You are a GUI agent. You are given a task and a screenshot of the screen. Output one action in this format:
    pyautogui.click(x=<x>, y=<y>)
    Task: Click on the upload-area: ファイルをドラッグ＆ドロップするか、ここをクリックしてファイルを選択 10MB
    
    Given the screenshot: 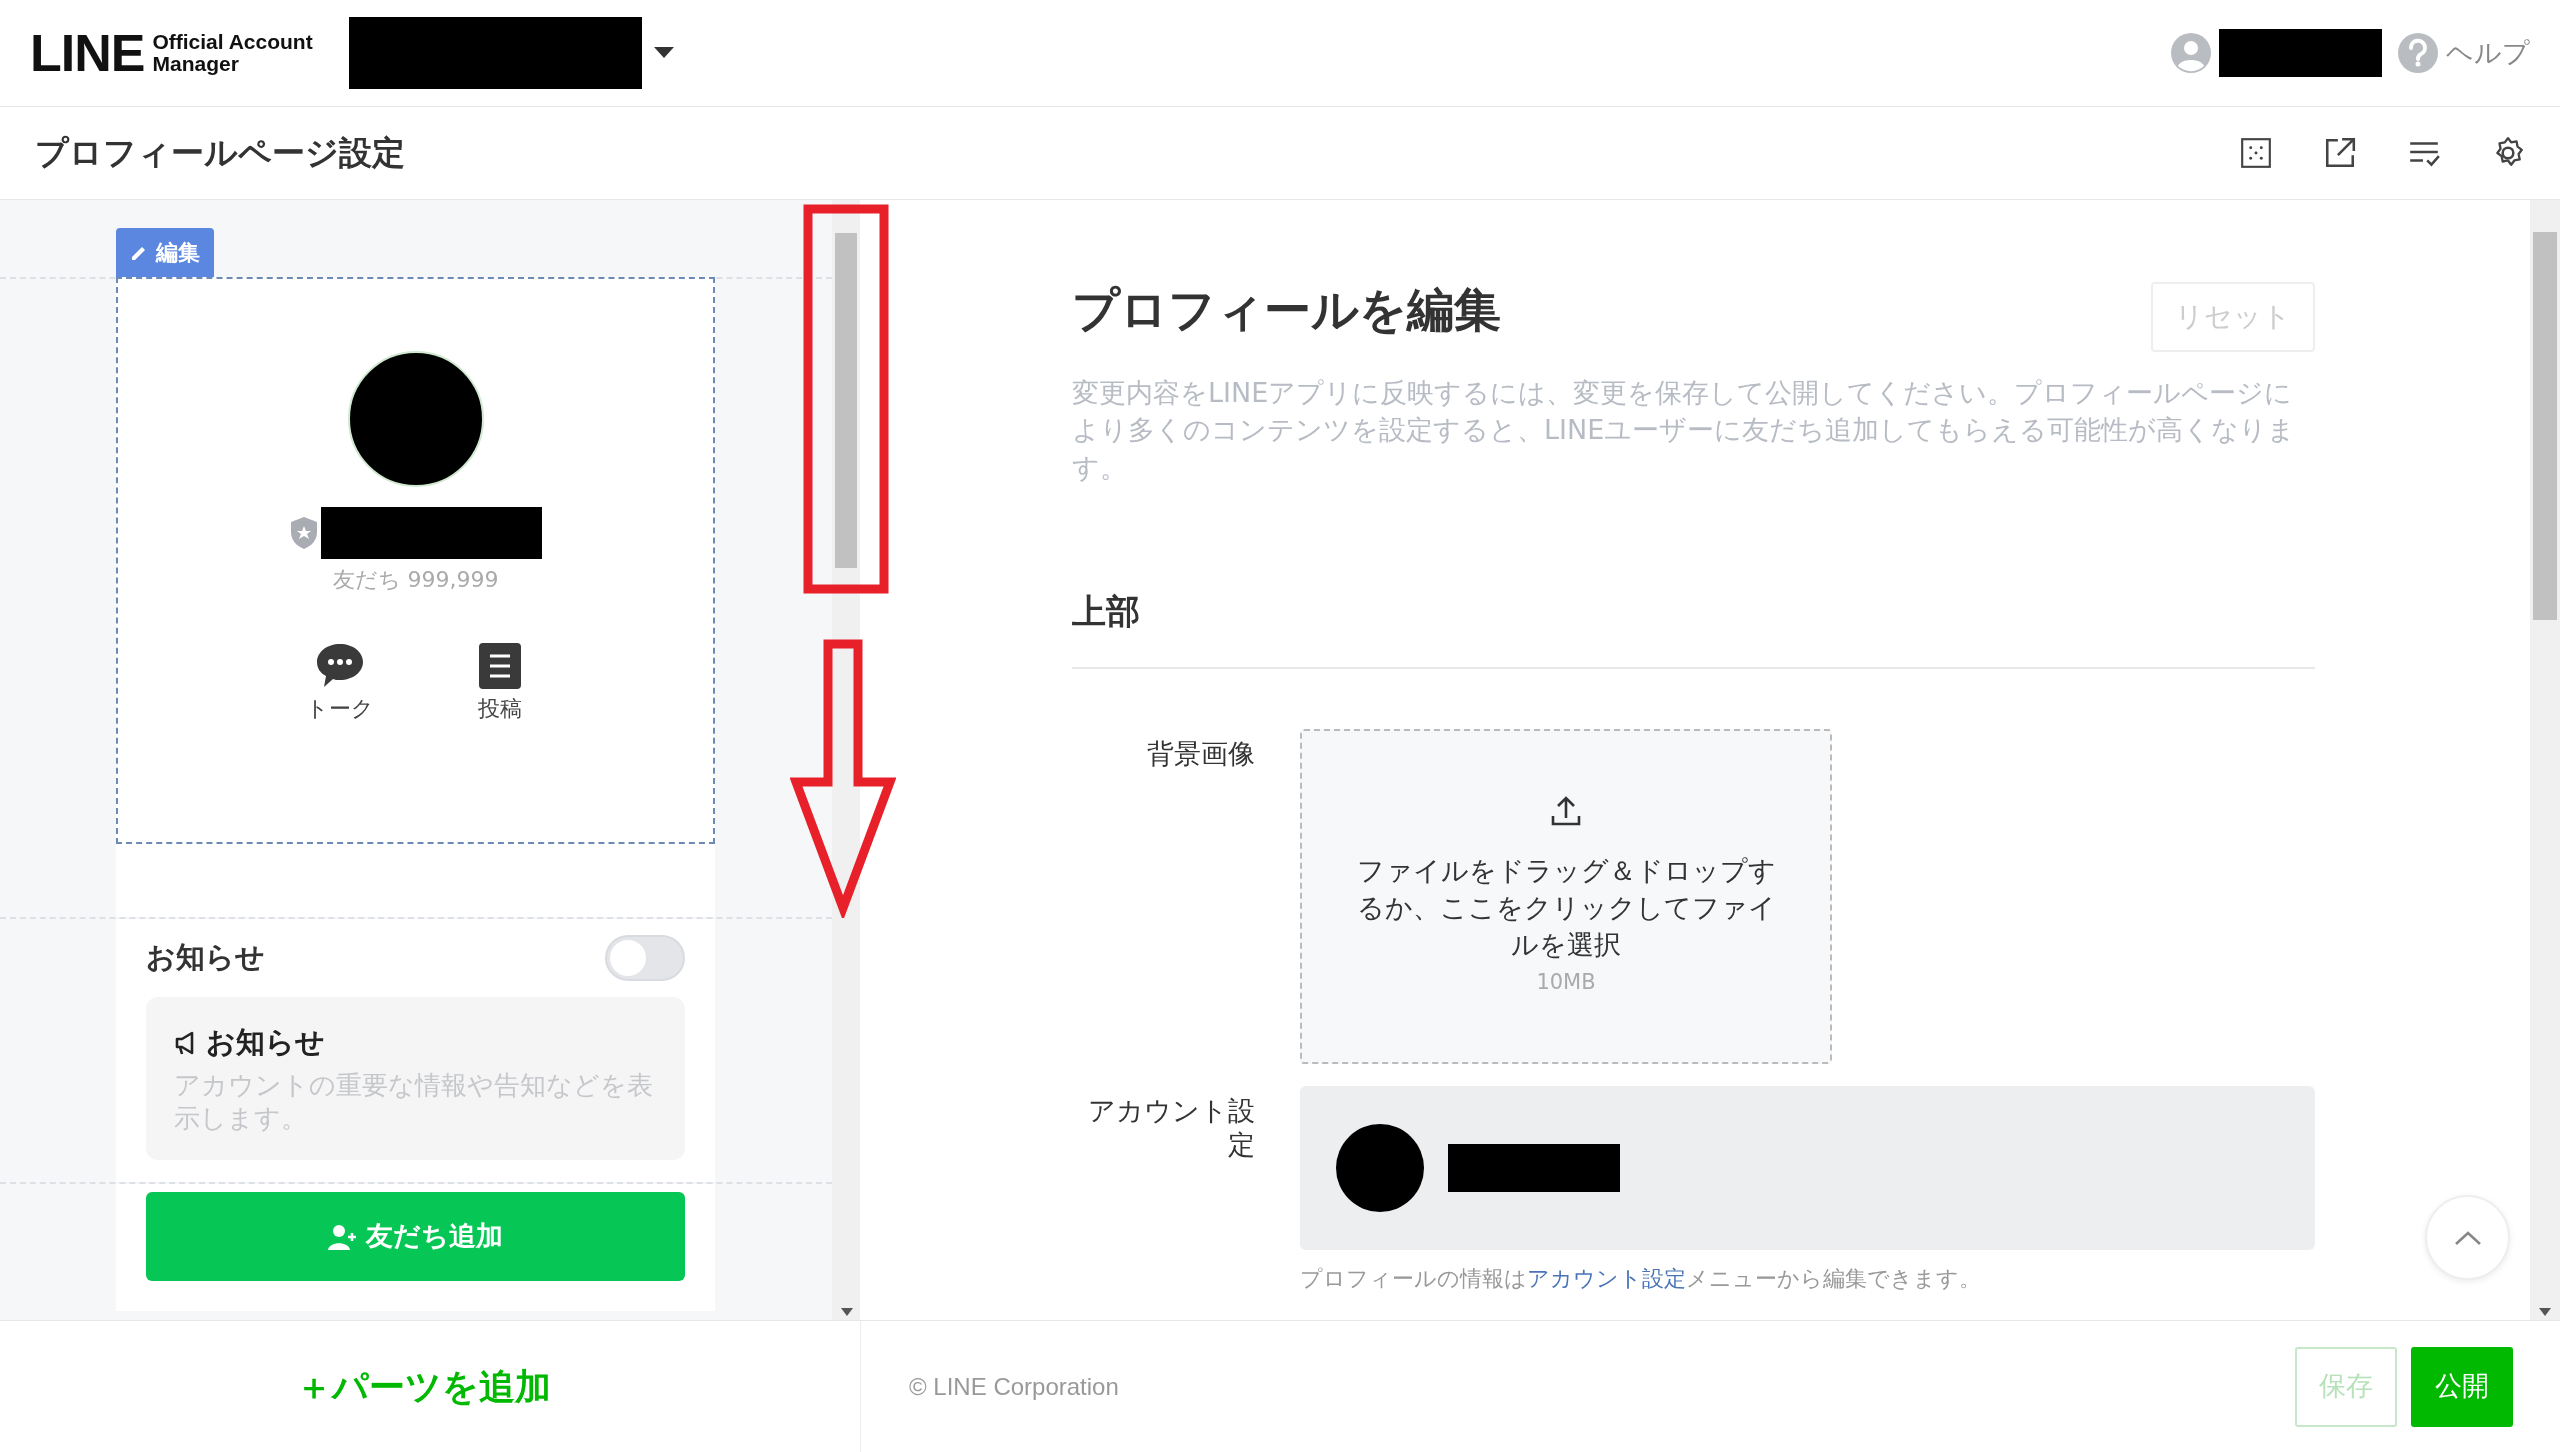 What is the action you would take?
    pyautogui.click(x=1566, y=896)
    